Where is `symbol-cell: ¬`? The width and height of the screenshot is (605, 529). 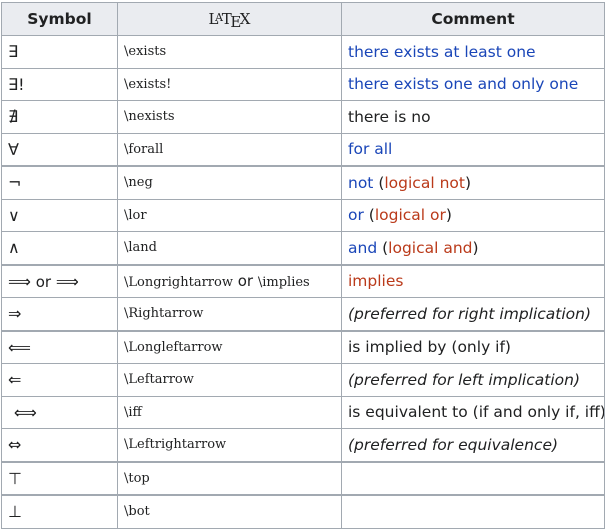
symbol-cell: ¬ is located at coordinates (59, 182).